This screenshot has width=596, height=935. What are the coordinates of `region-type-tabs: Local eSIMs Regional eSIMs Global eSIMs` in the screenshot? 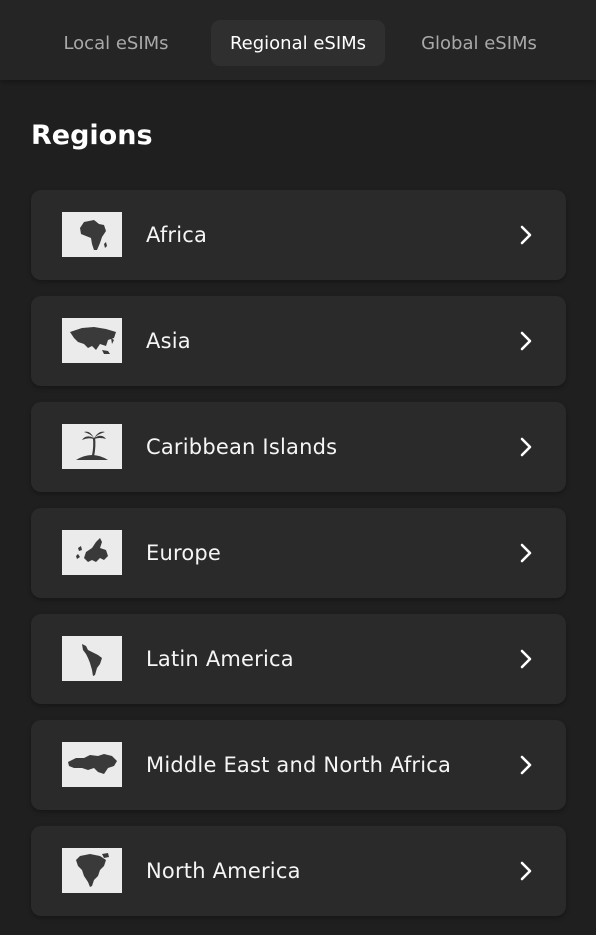 It's located at (298, 40).